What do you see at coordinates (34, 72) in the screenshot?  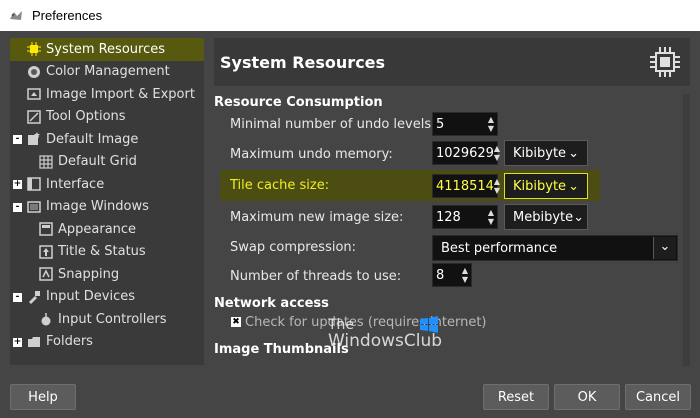 I see `color-icon` at bounding box center [34, 72].